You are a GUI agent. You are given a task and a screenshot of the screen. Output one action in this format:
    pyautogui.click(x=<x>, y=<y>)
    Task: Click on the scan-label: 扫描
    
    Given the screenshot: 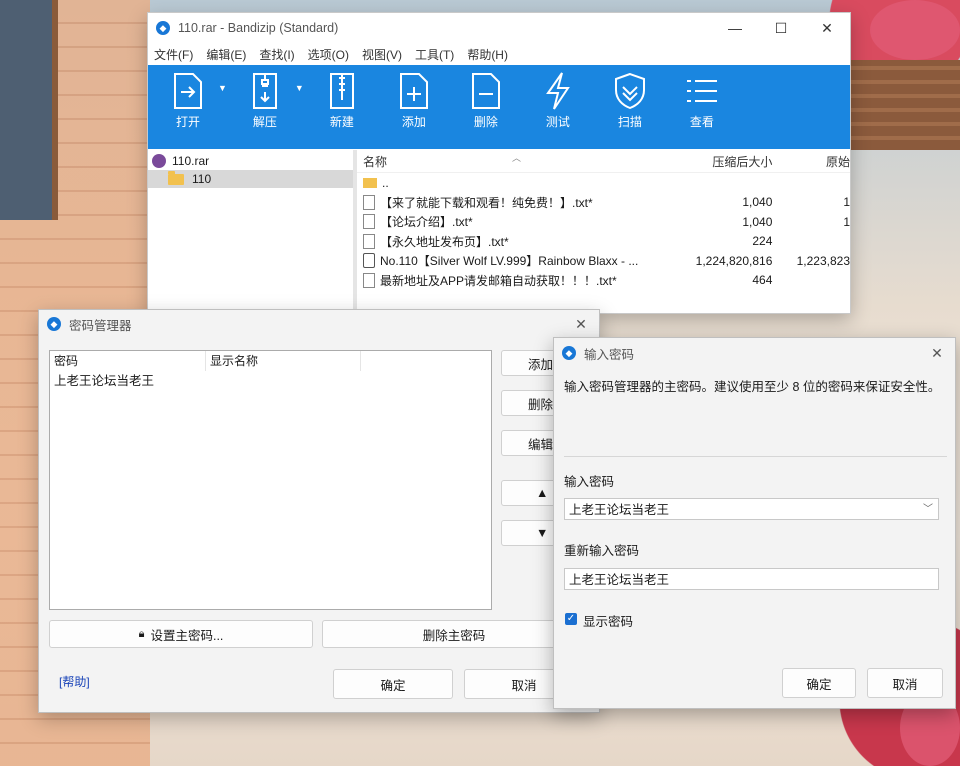 What is the action you would take?
    pyautogui.click(x=629, y=122)
    